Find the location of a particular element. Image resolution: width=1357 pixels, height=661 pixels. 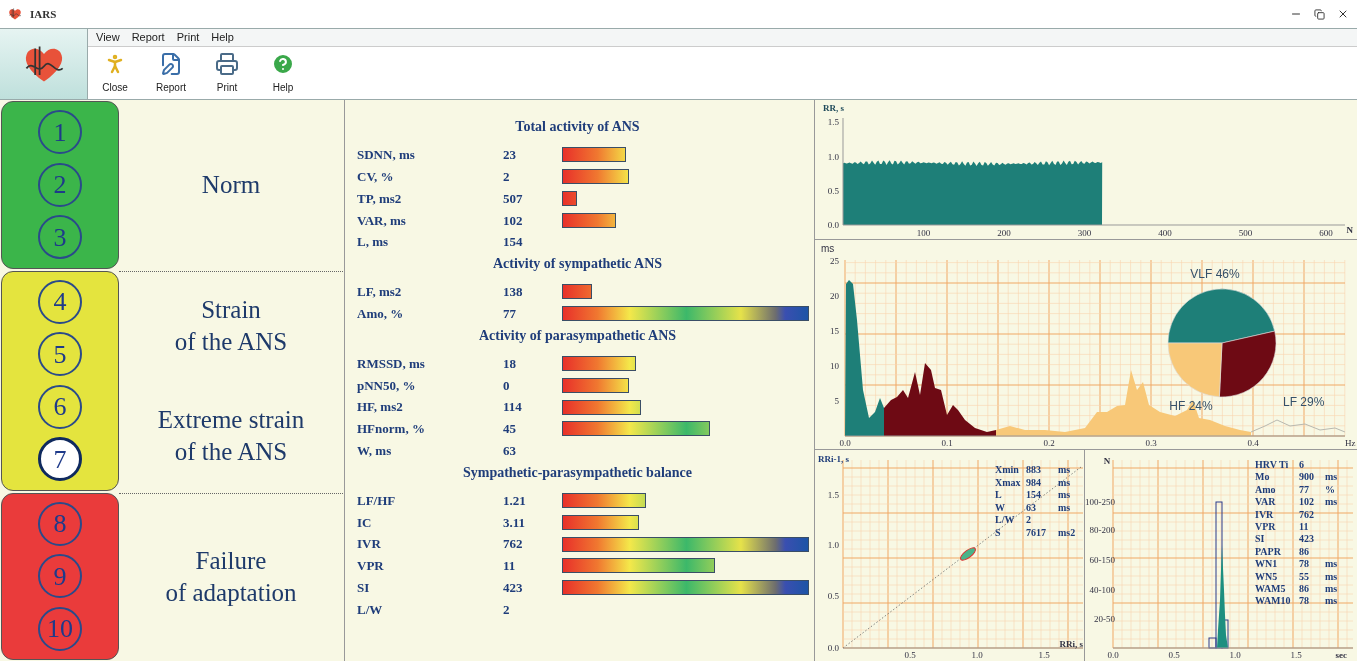

close-icon is located at coordinates (1343, 14).